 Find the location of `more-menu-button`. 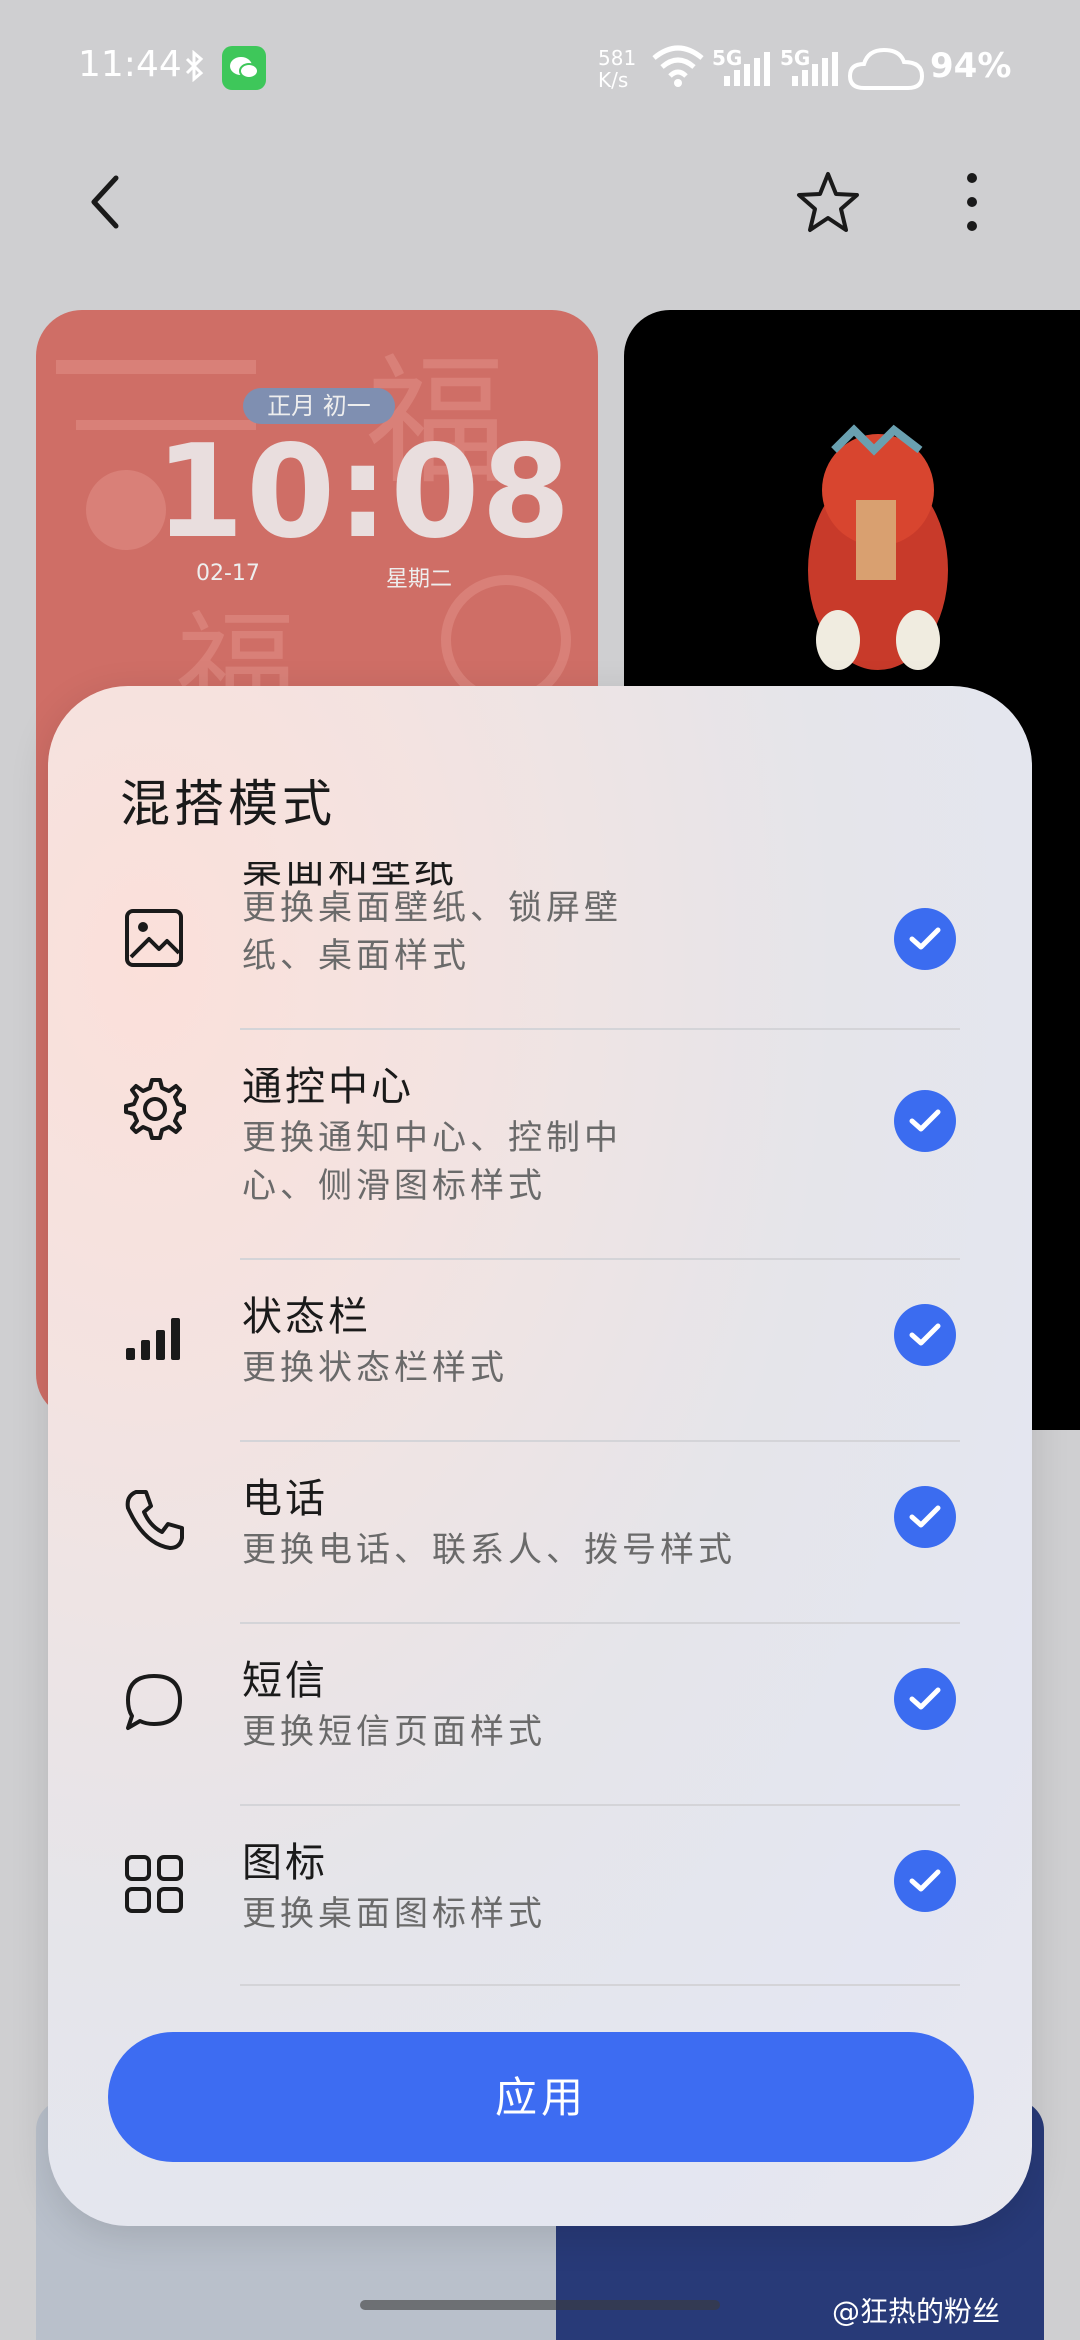

more-menu-button is located at coordinates (972, 202).